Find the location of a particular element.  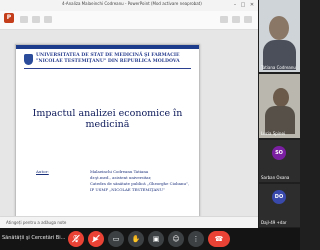

author-line: dr.şt.med., asistent universitar, is located at coordinates (121, 177).